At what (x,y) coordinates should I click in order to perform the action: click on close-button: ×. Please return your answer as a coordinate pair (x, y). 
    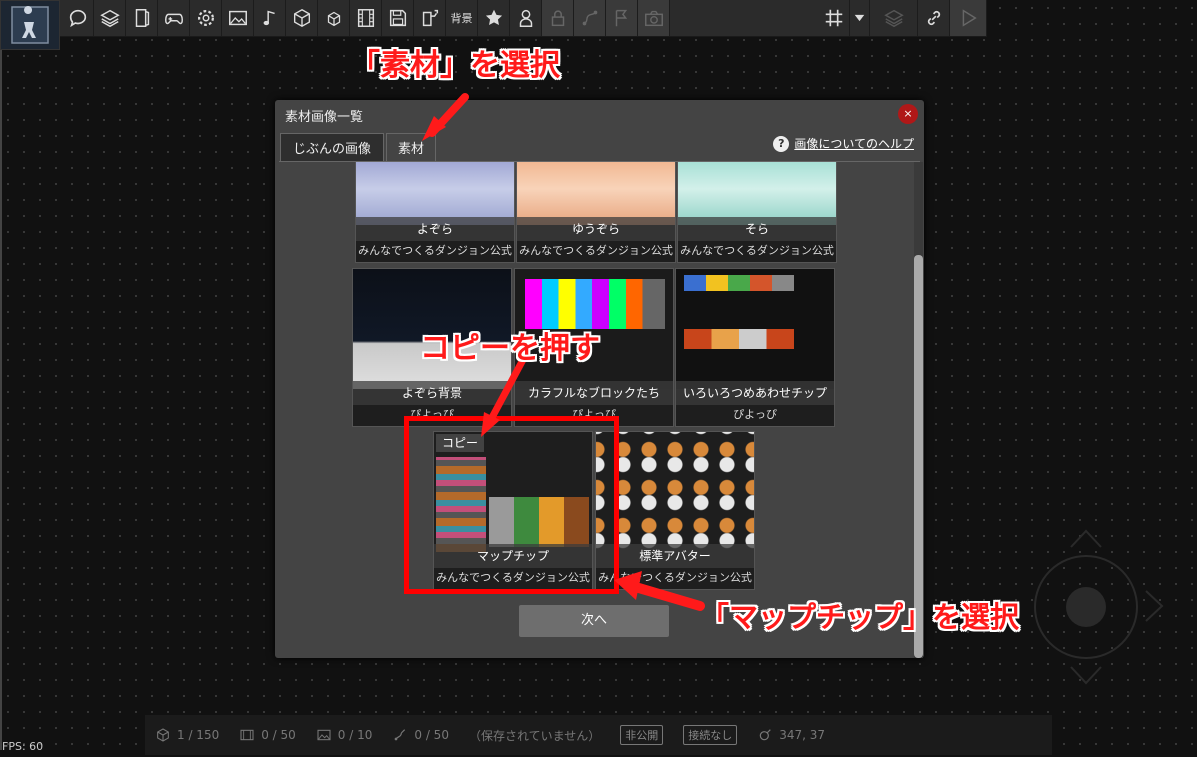
    Looking at the image, I should click on (908, 114).